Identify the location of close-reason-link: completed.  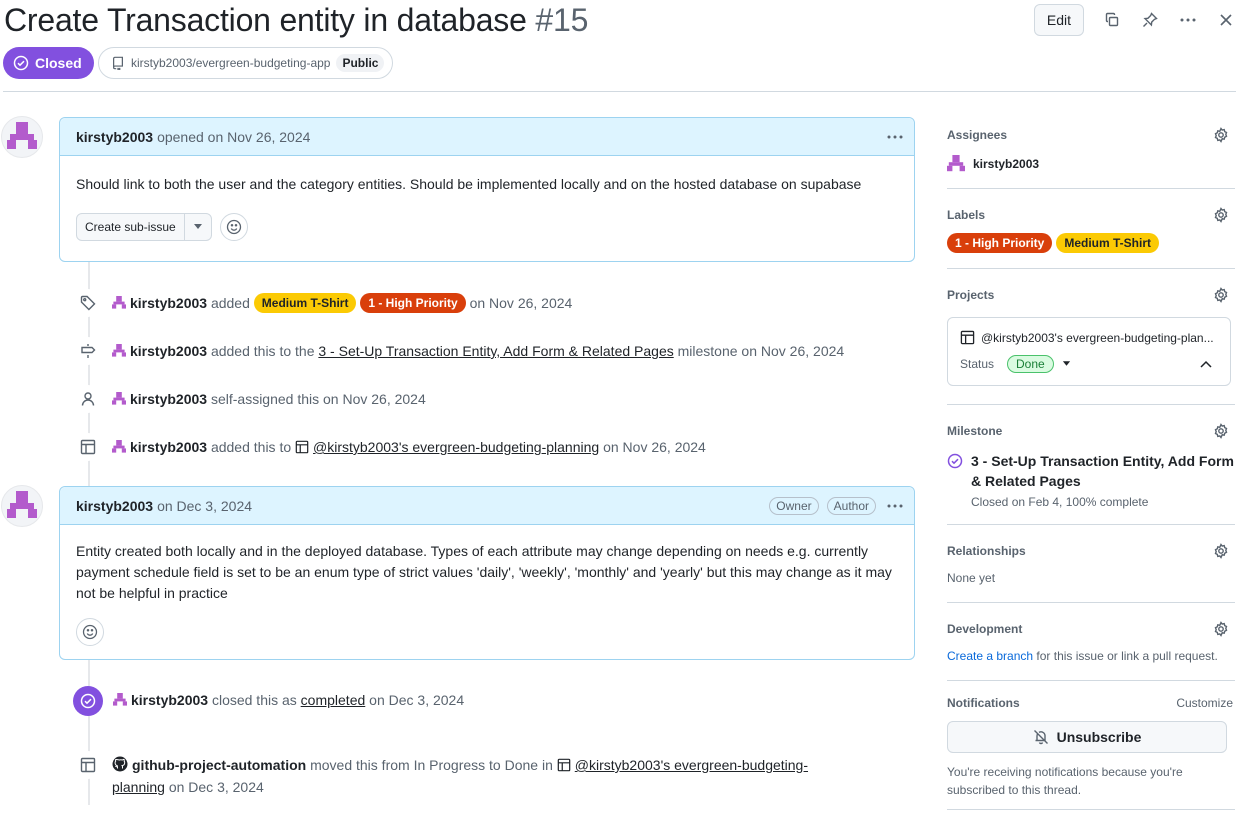
(333, 700).